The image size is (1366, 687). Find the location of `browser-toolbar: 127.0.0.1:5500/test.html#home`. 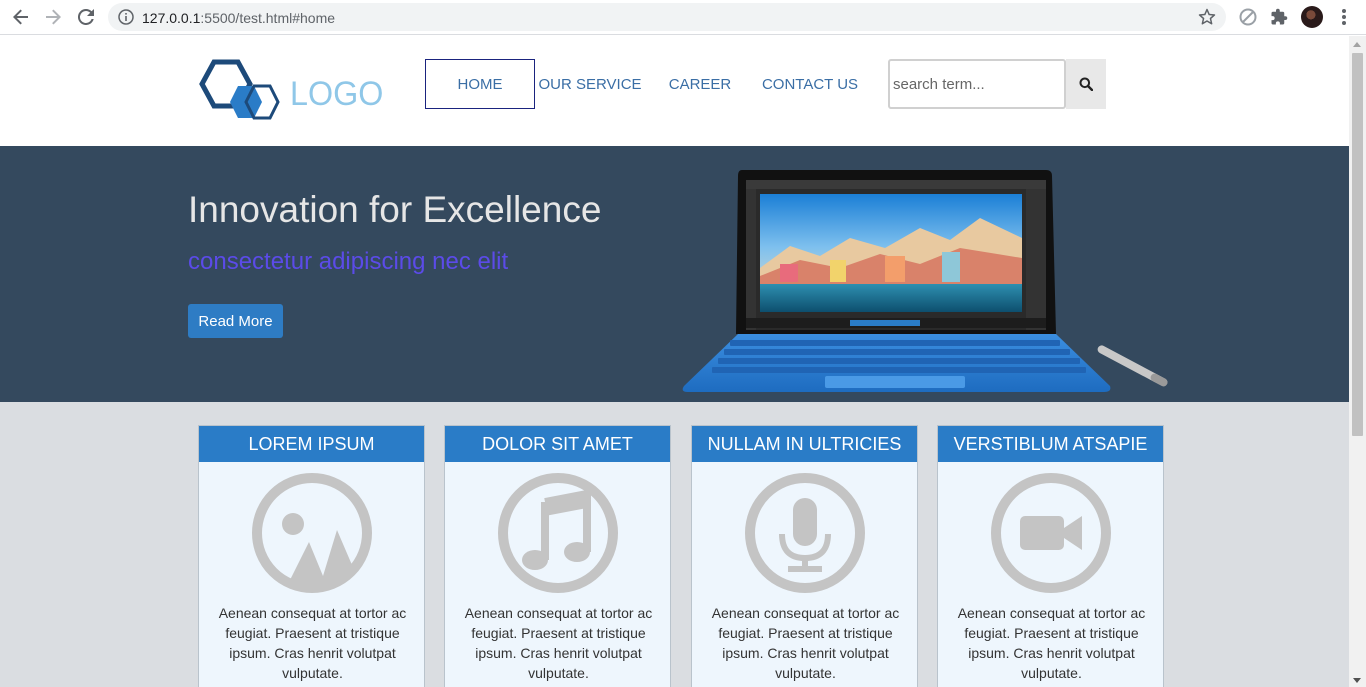

browser-toolbar: 127.0.0.1:5500/test.html#home is located at coordinates (683, 17).